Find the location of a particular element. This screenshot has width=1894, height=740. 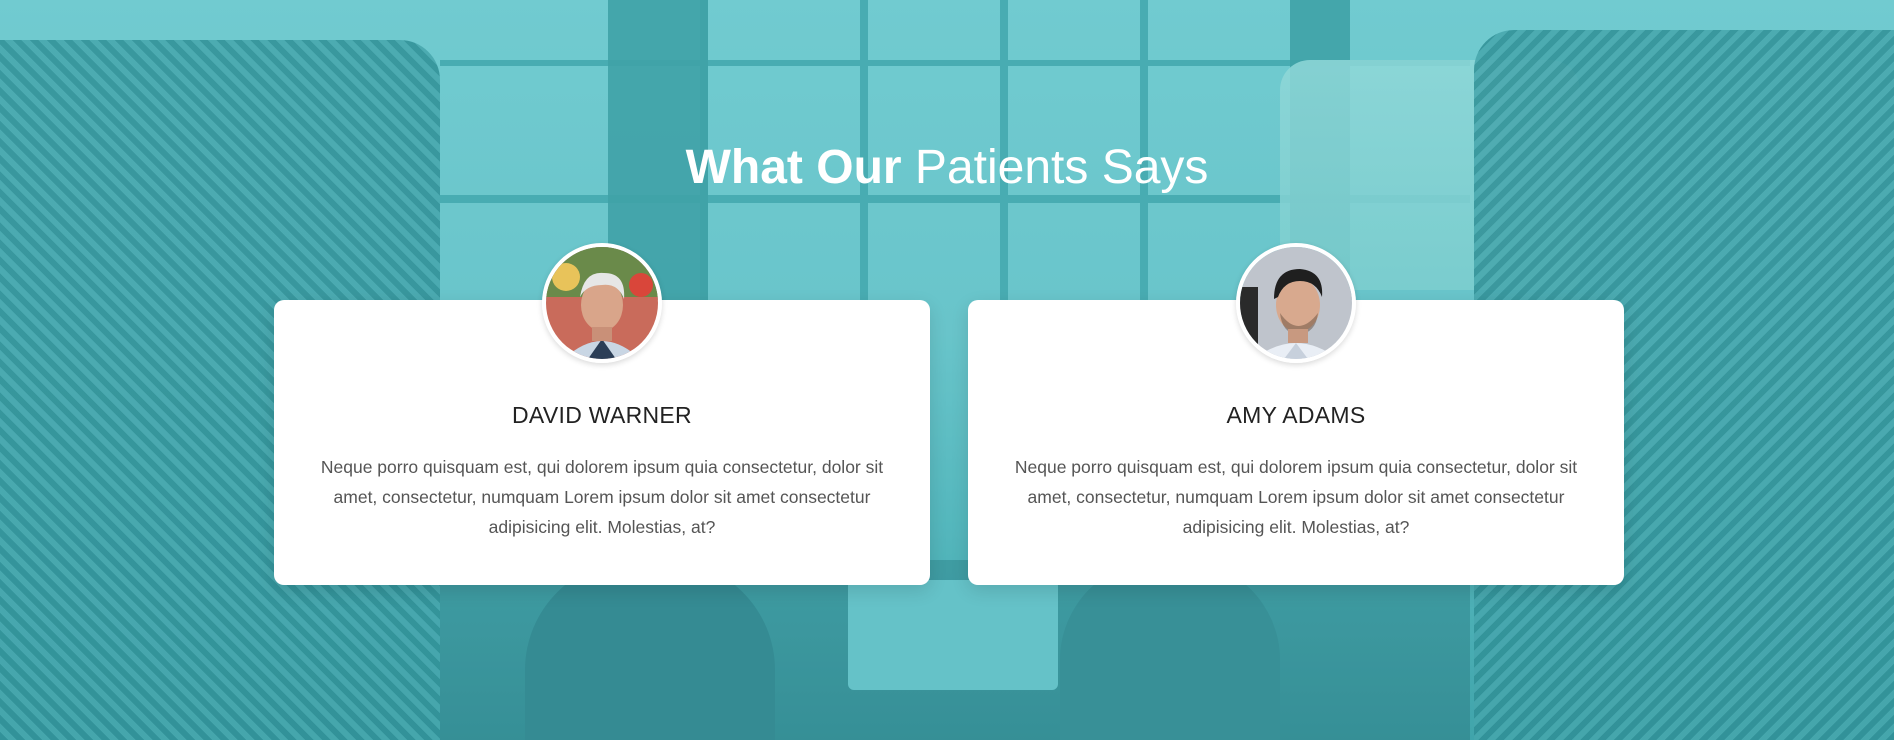

testimonial-name: AMY ADAMS is located at coordinates (1296, 415).